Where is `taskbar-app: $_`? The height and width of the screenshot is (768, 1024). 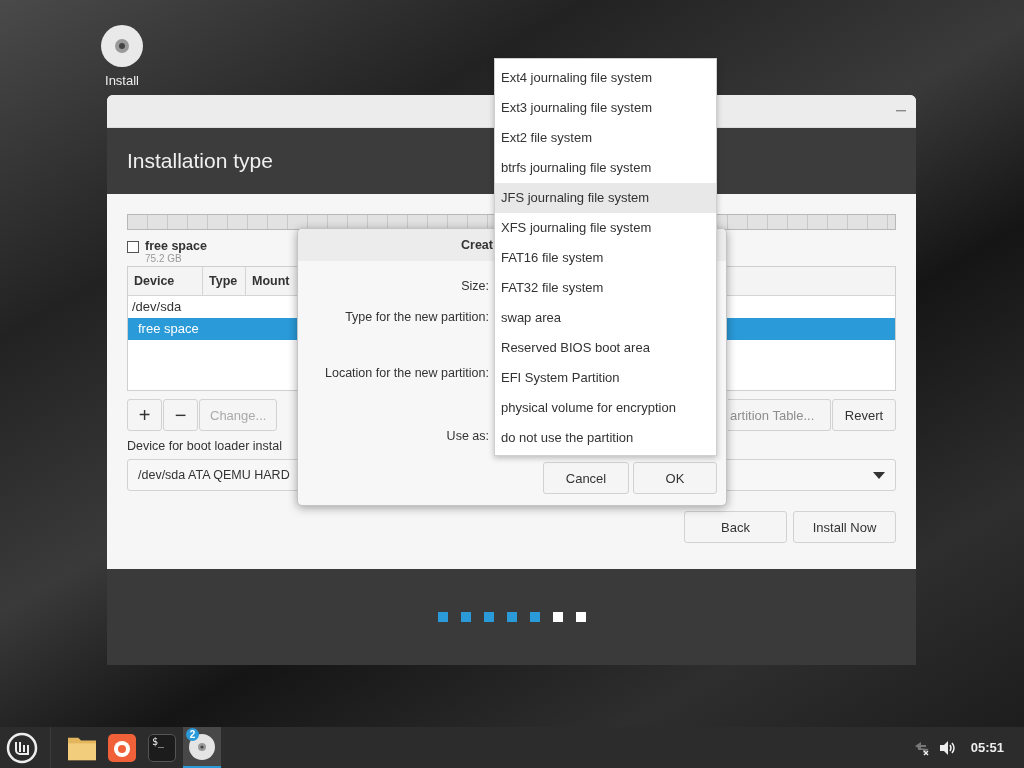
taskbar-app: $_ is located at coordinates (162, 747).